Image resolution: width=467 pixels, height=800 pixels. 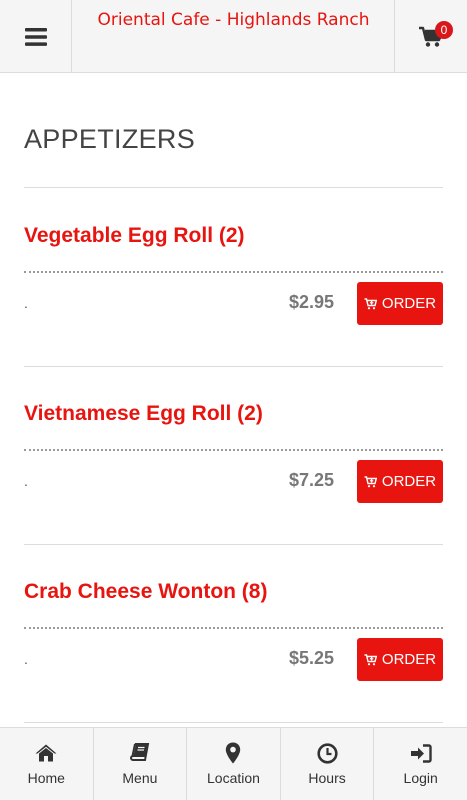 What do you see at coordinates (311, 302) in the screenshot?
I see `item-price: $2.95` at bounding box center [311, 302].